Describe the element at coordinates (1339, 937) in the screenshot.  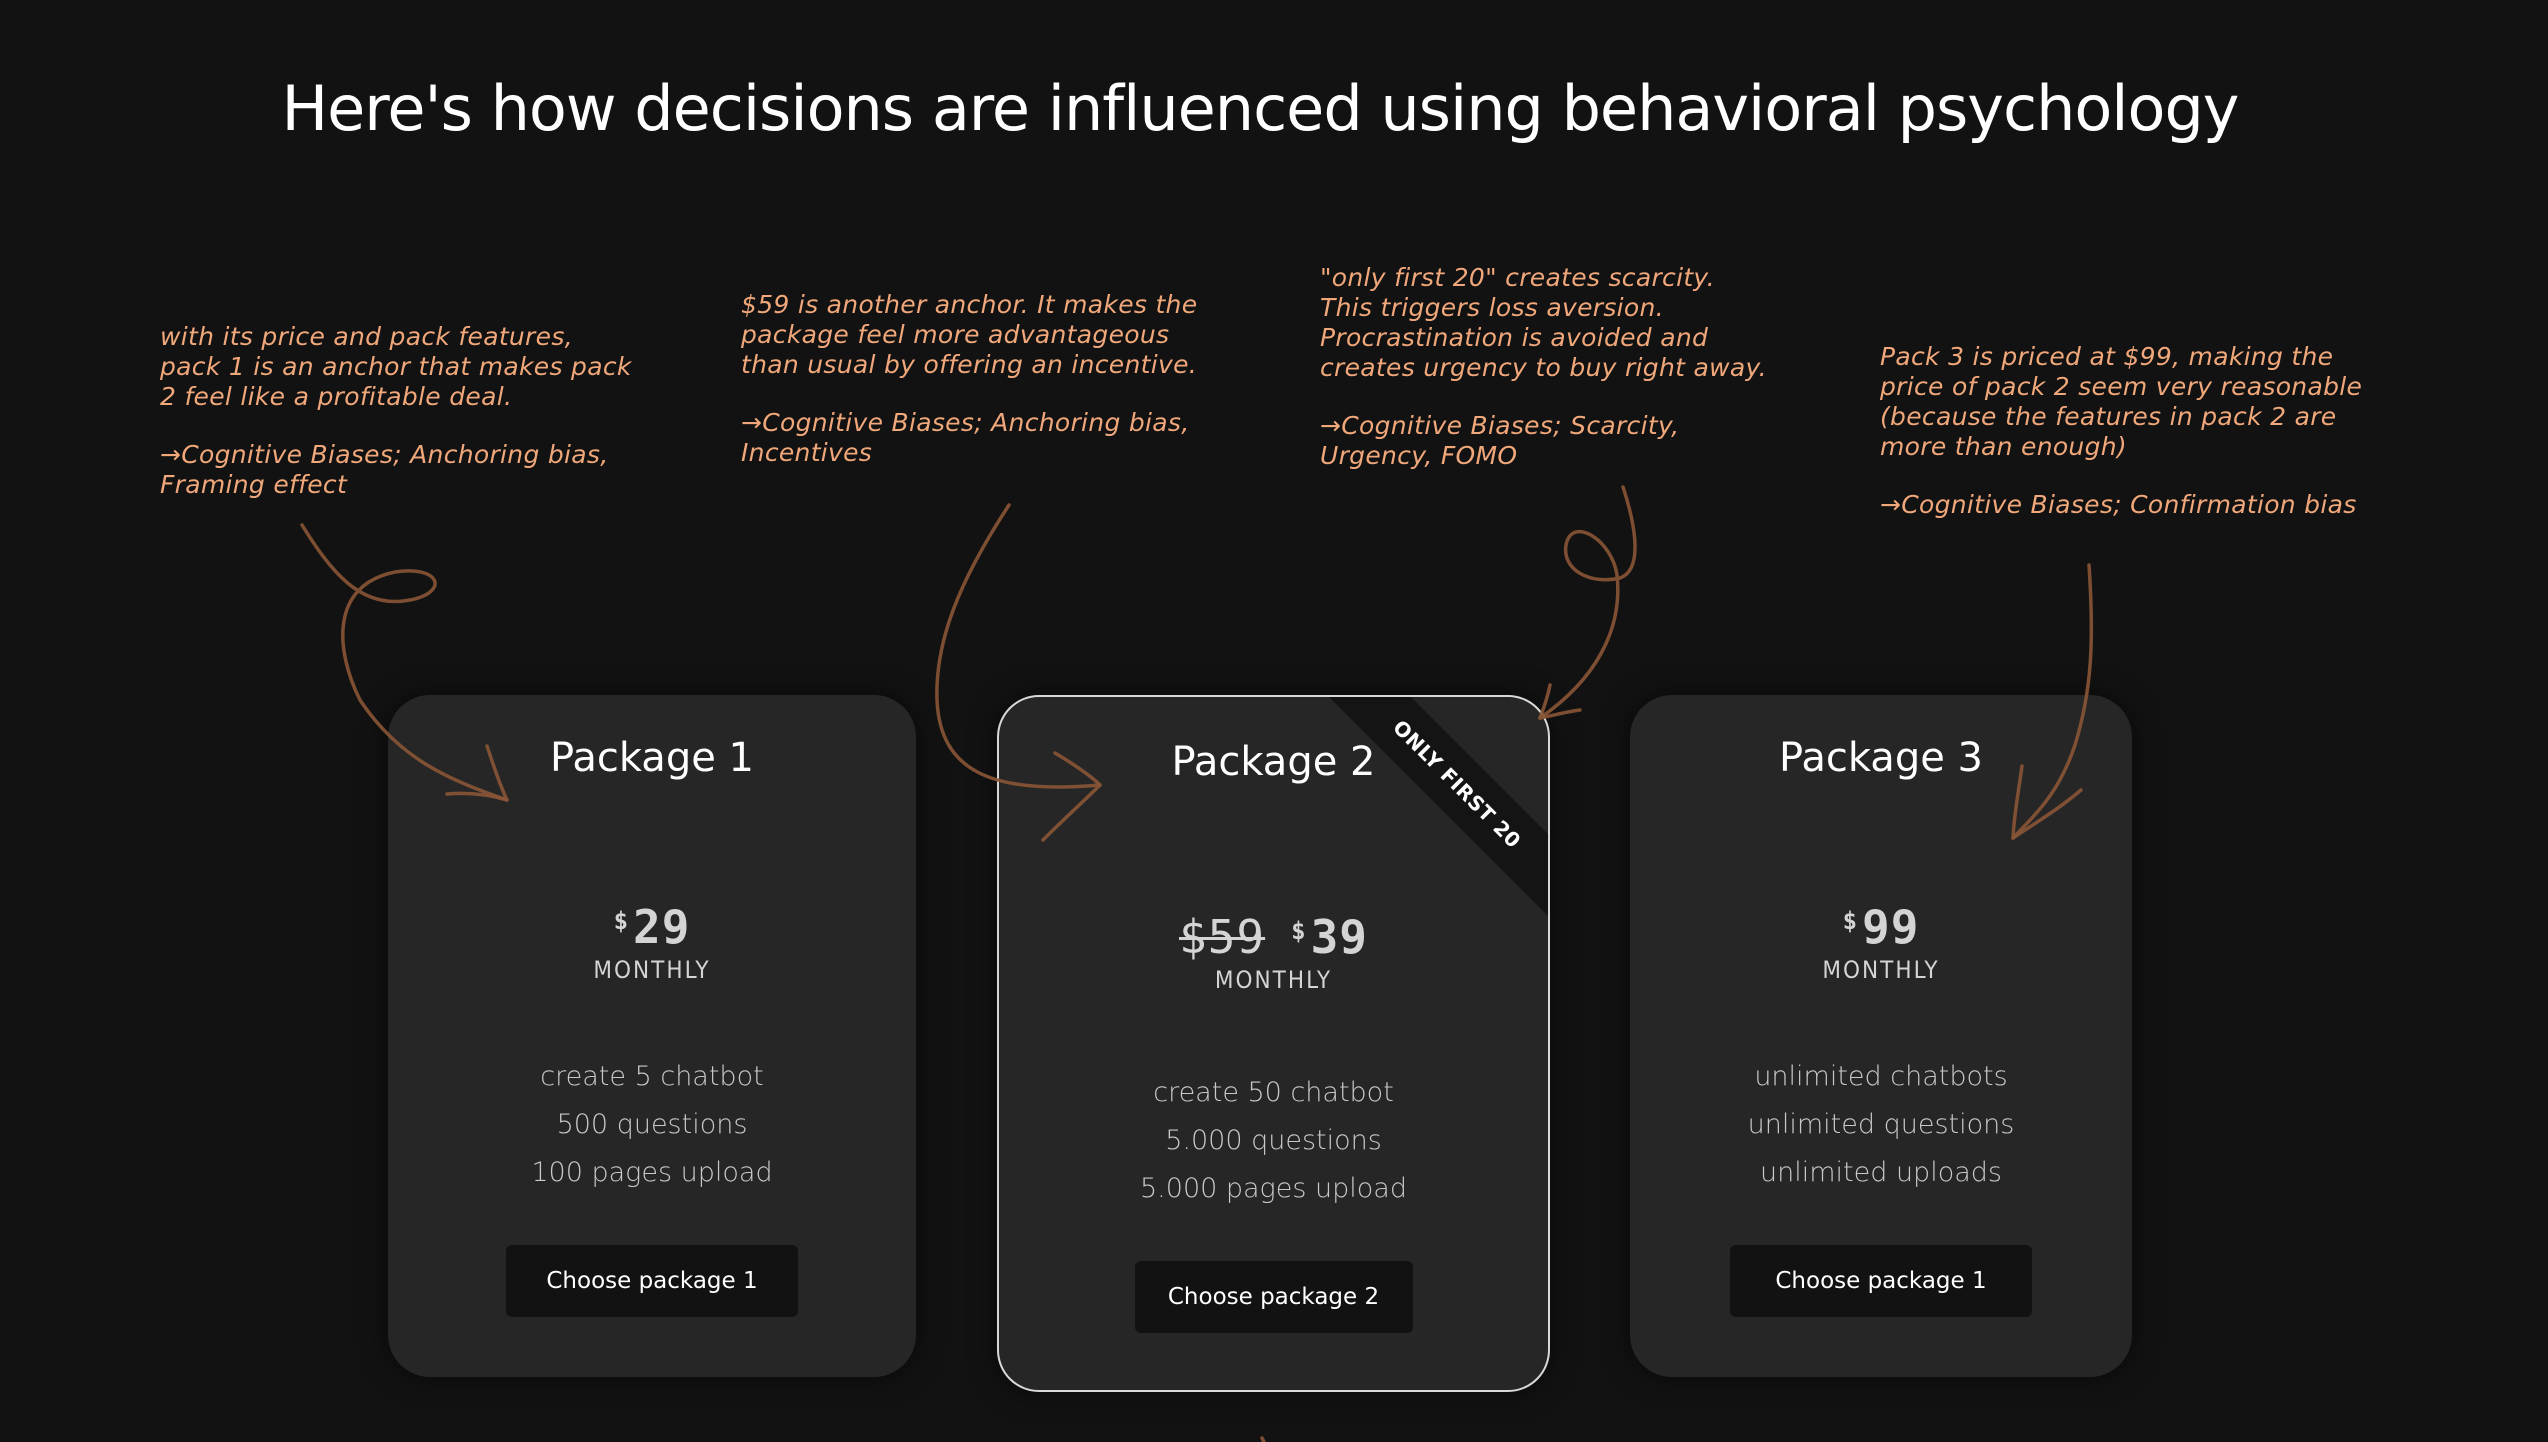
I see `price-value: 39` at that location.